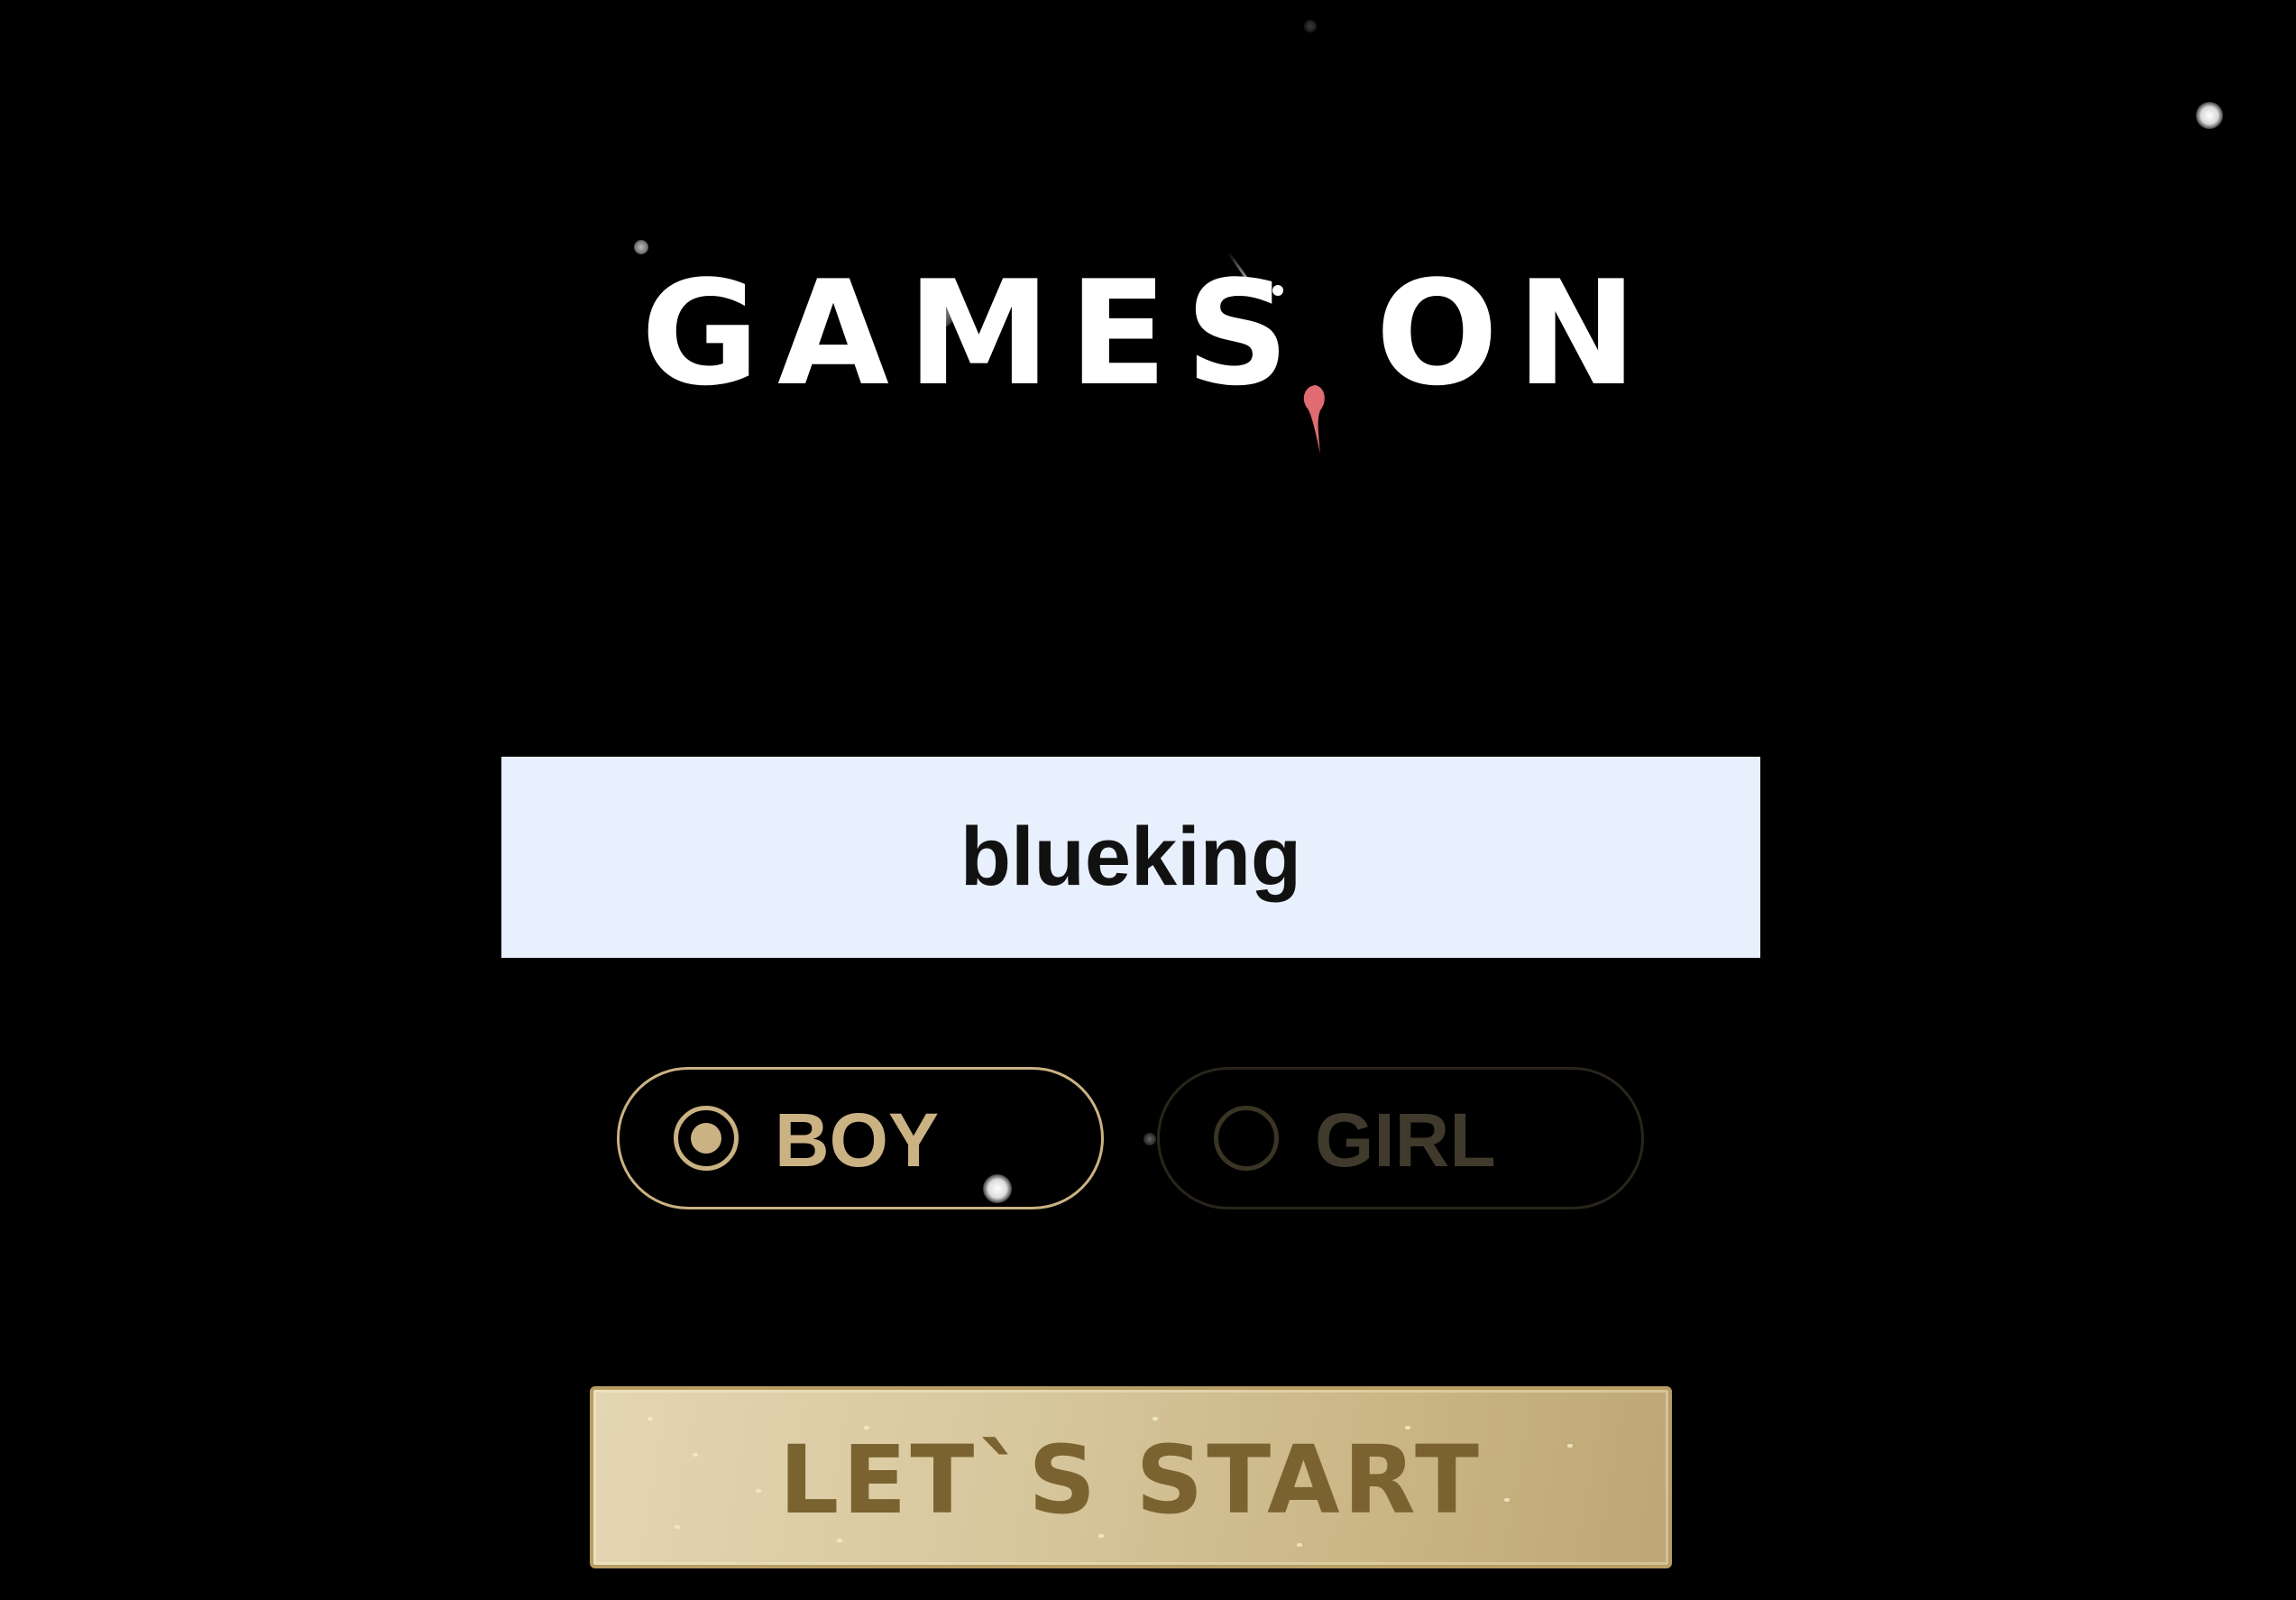  What do you see at coordinates (1148, 333) in the screenshot?
I see `game-title: GAMES ON` at bounding box center [1148, 333].